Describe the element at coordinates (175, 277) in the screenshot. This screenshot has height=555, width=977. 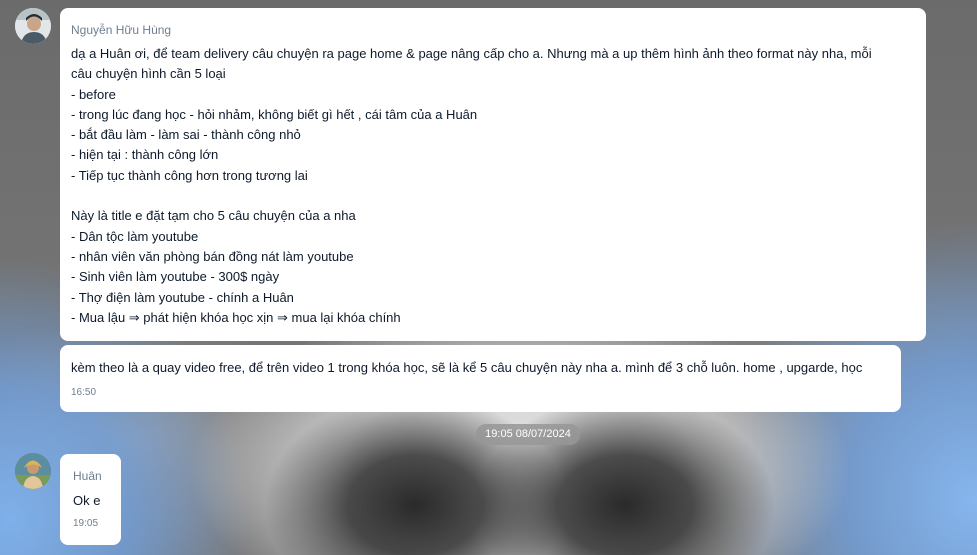
I see `message-line: - Sinh viên làm youtube - 300$ ngày` at that location.